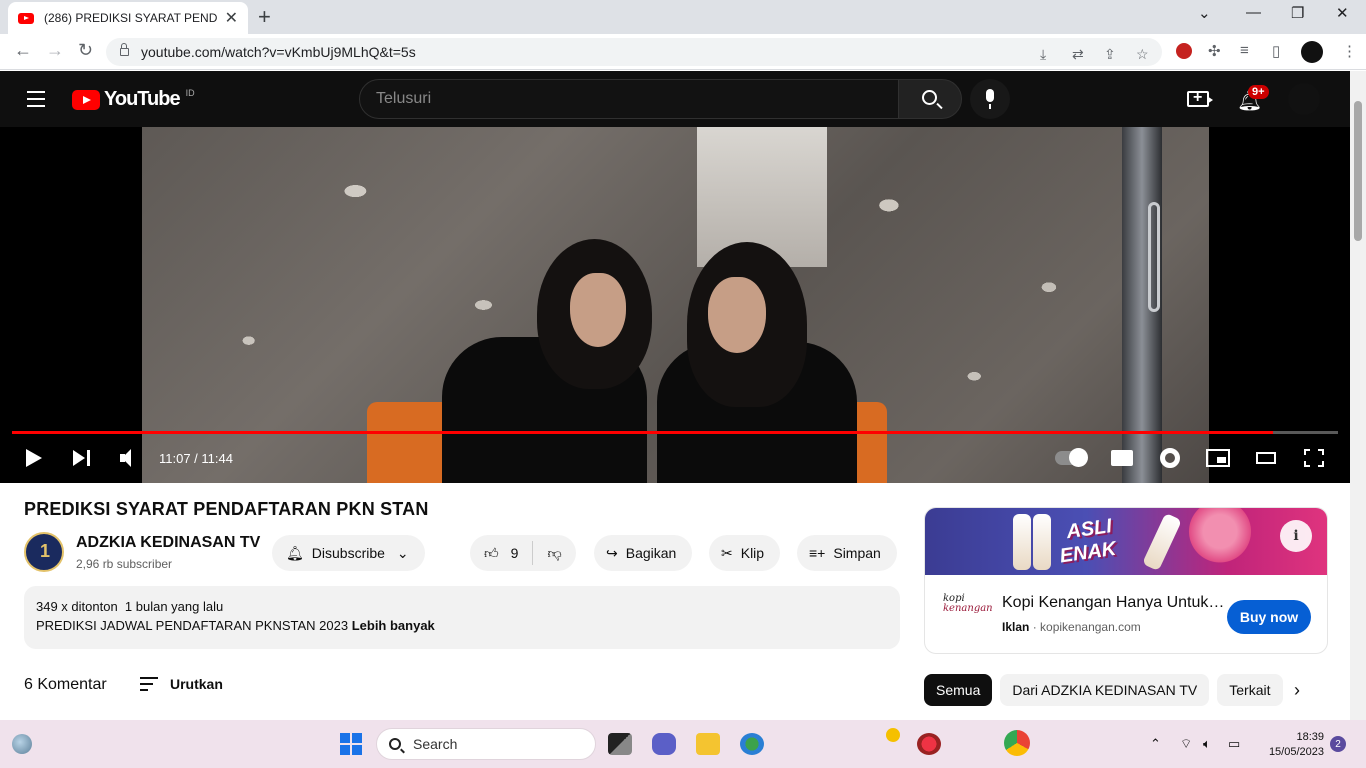 This screenshot has height=768, width=1366. I want to click on battery-icon: ▭, so click(1234, 744).